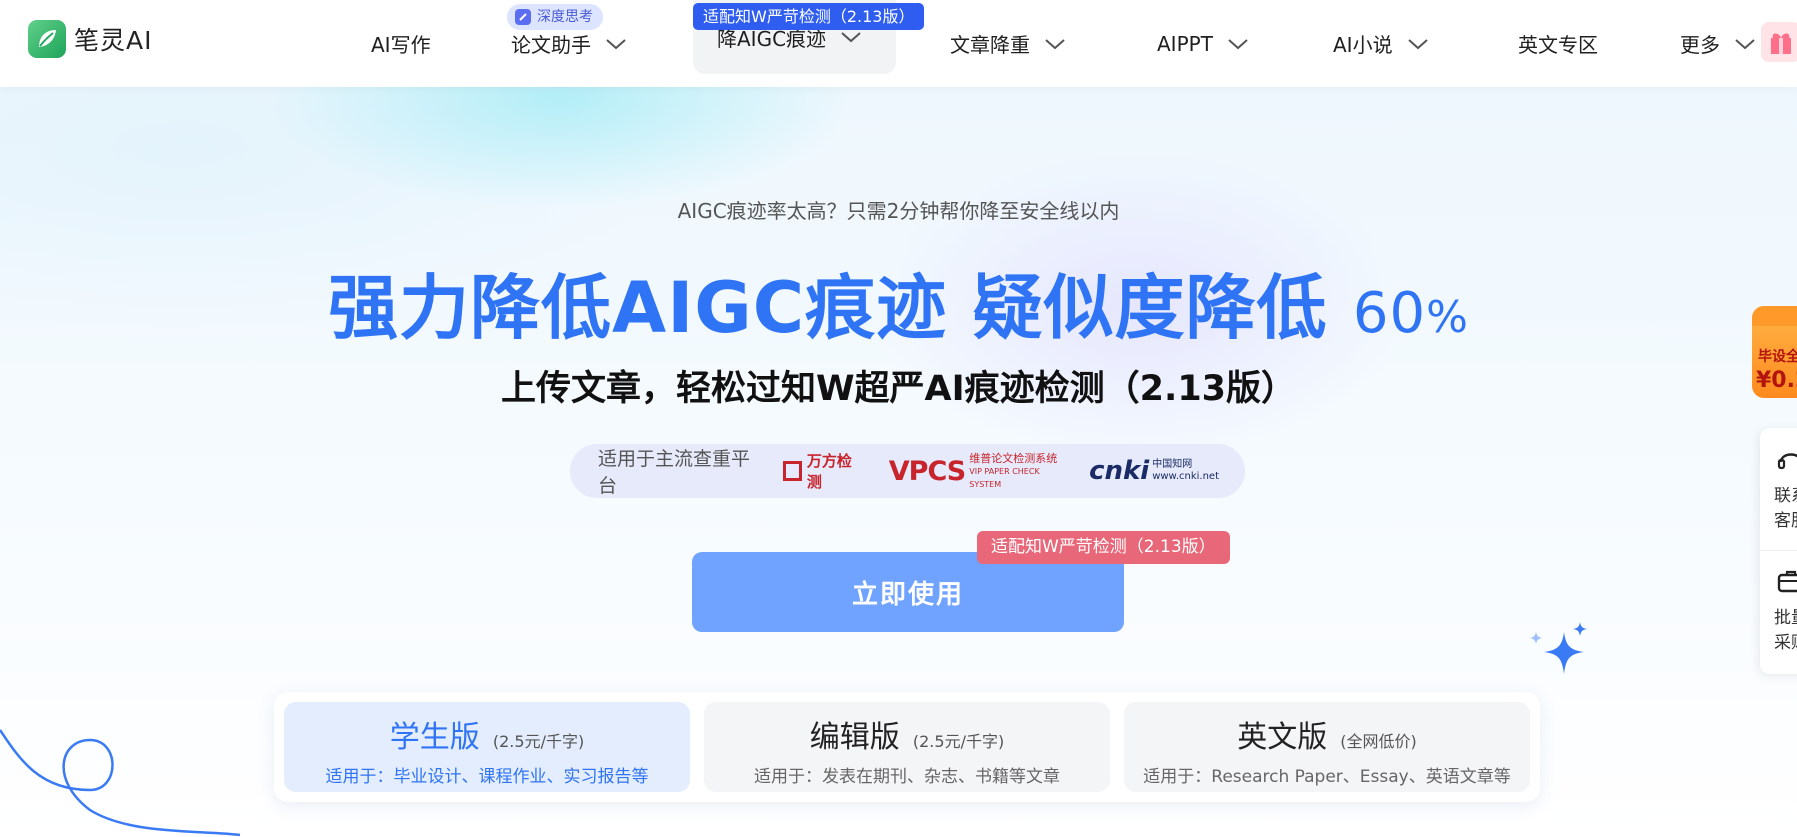  Describe the element at coordinates (898, 389) in the screenshot. I see `hero-subheadline: 上传文章，轻松过知W超严AI痕迹检测（2.13版）` at that location.